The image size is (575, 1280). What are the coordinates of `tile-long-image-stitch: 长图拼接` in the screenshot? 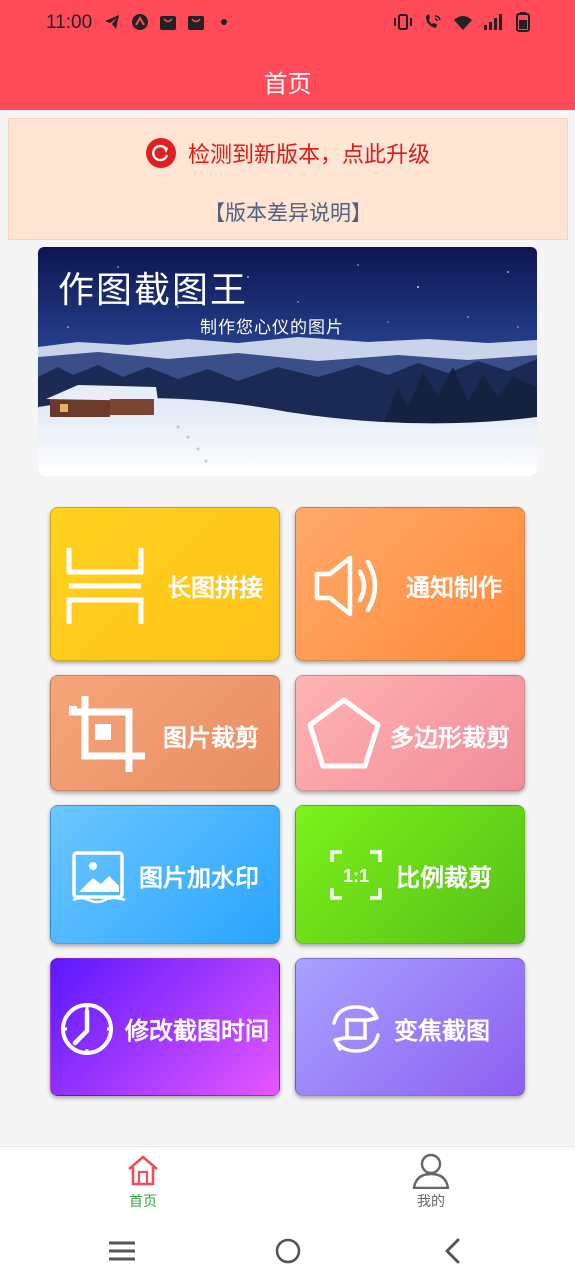 It's located at (165, 584).